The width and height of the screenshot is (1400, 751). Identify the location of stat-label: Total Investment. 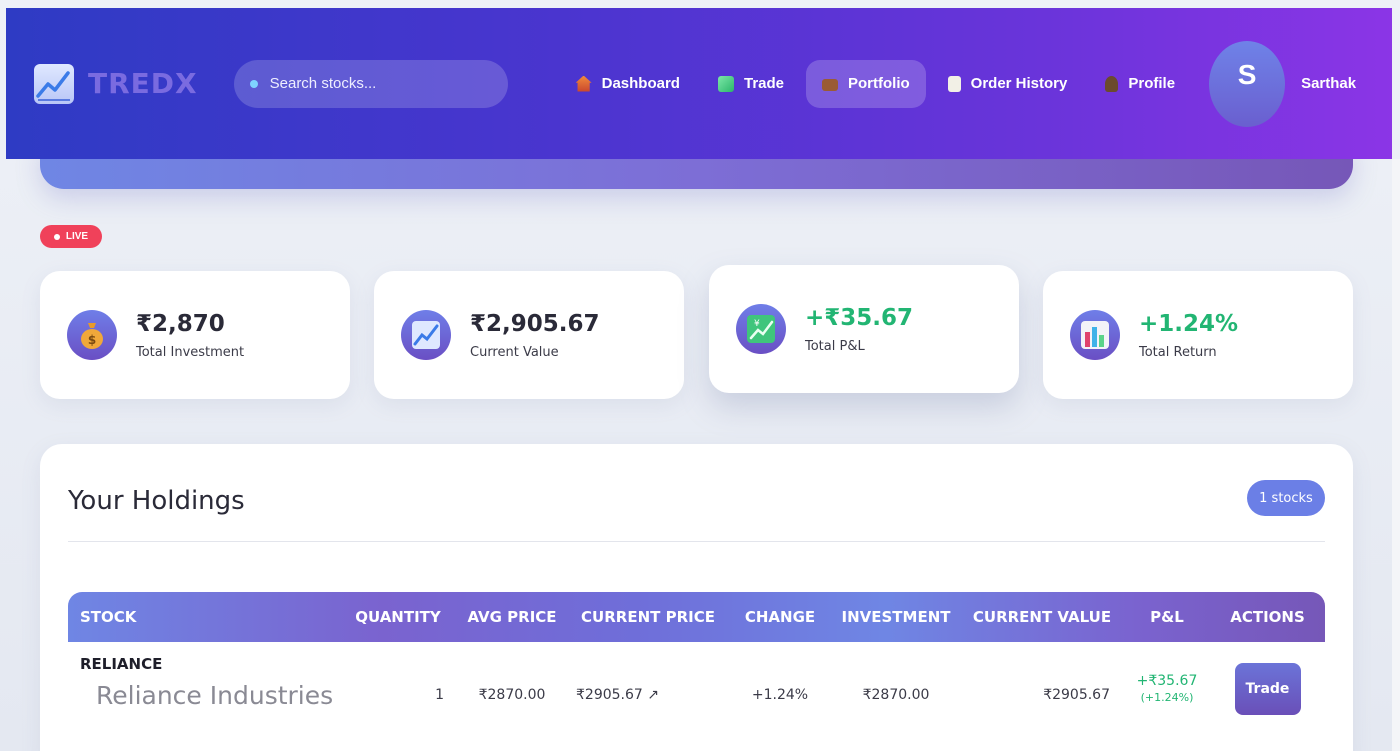
(190, 352).